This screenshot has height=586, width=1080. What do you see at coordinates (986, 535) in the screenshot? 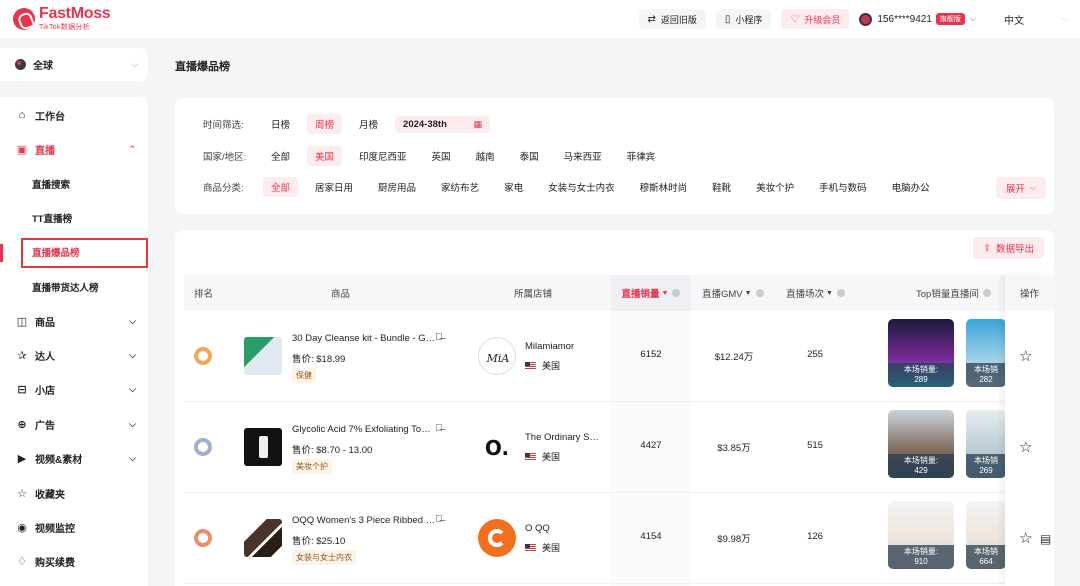
I see `top-live-thumbnail: 本场销 664` at bounding box center [986, 535].